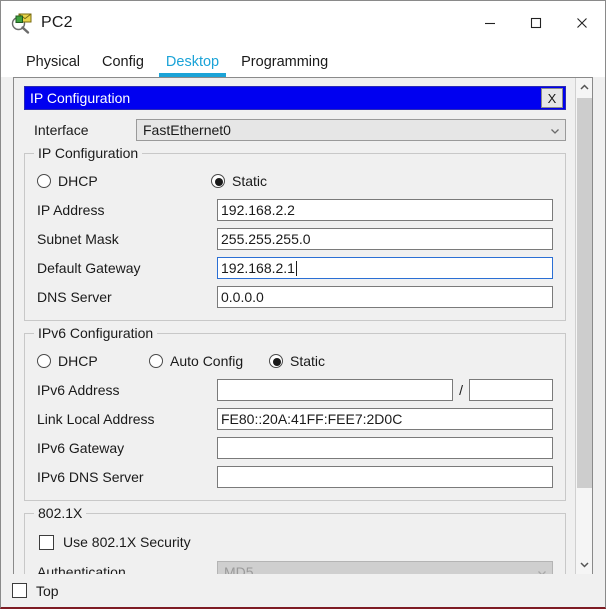  What do you see at coordinates (351, 130) in the screenshot?
I see `interface-select: FastEthernet0` at bounding box center [351, 130].